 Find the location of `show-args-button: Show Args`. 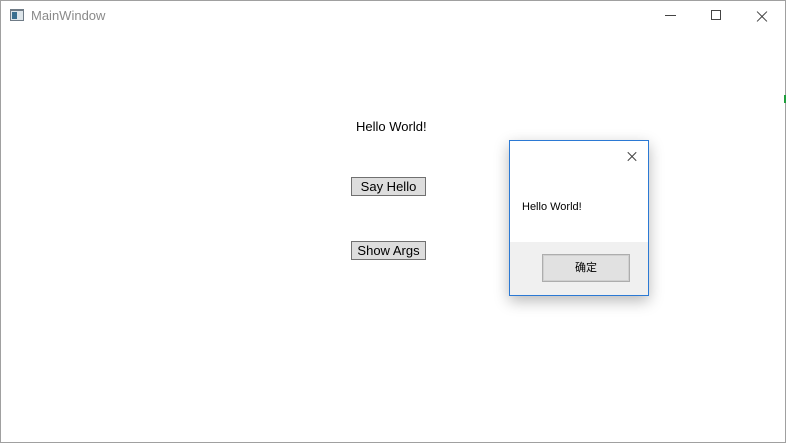

show-args-button: Show Args is located at coordinates (388, 250).